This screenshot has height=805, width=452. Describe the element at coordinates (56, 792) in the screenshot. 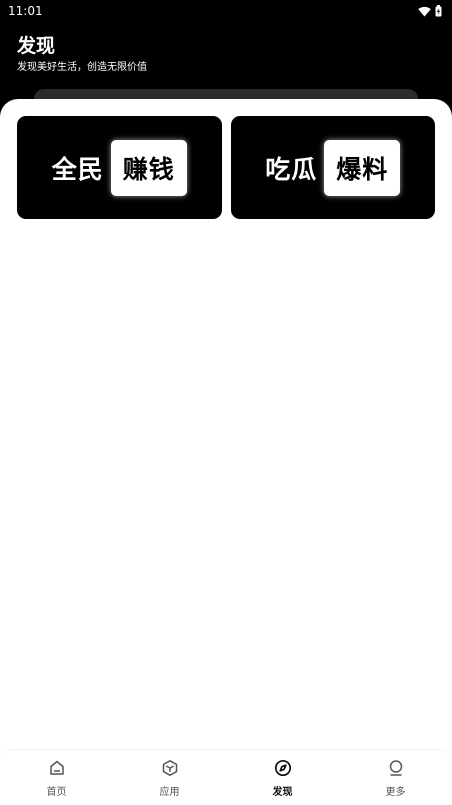

I see `nav-label: 首页` at that location.